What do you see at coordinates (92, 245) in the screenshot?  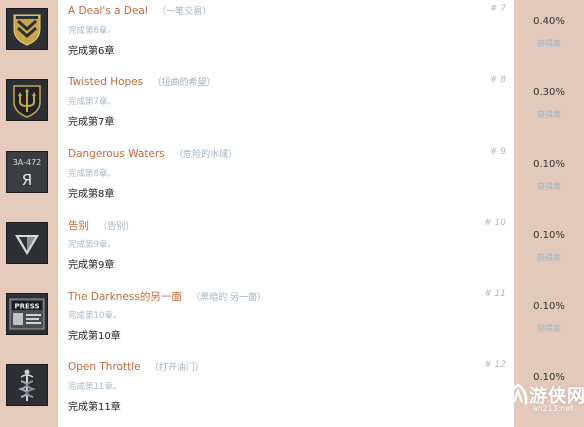 I see `achievement-description: 完成第9章。` at bounding box center [92, 245].